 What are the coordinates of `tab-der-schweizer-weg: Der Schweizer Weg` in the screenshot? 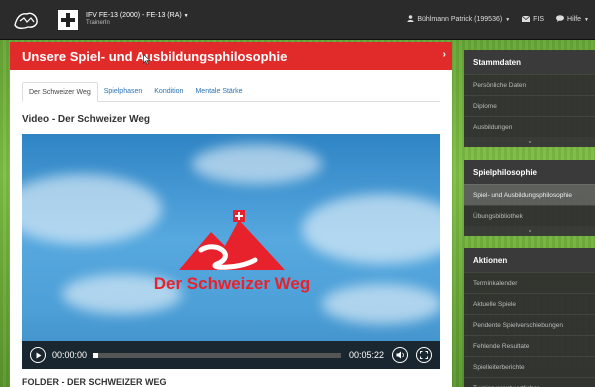 It's located at (60, 92).